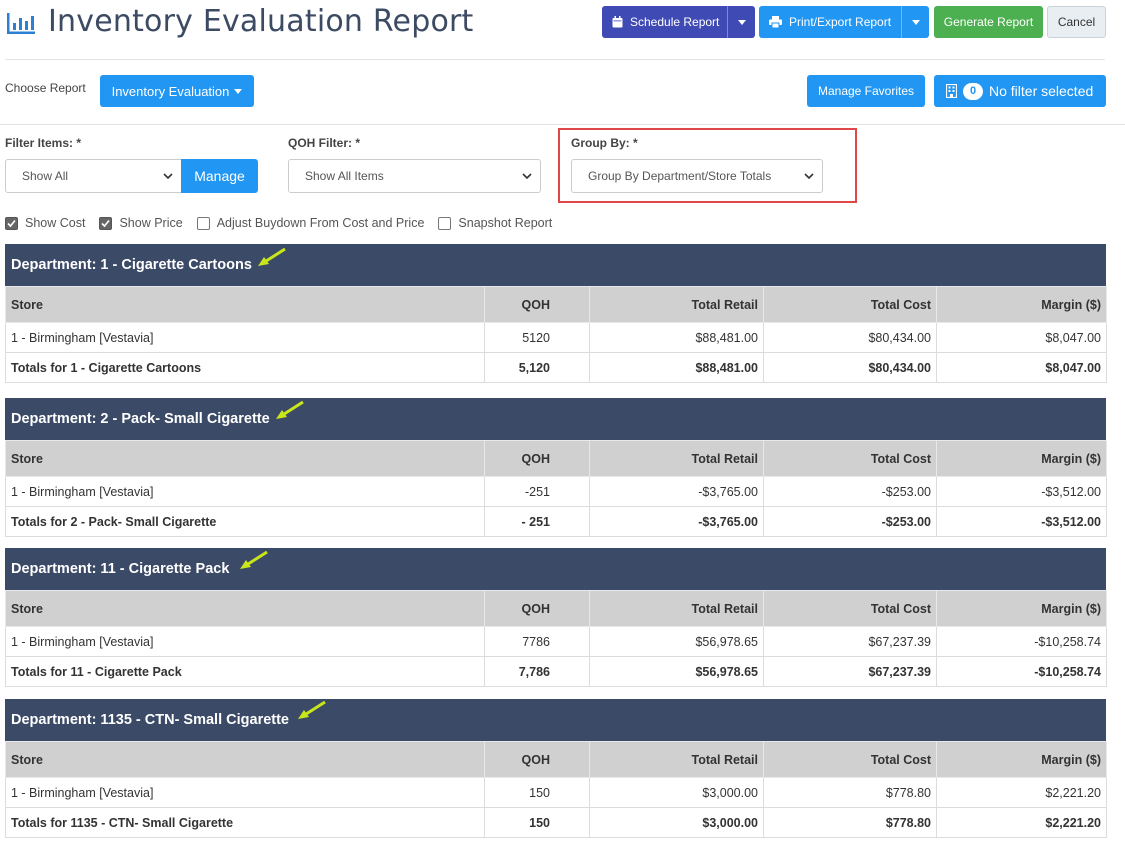  Describe the element at coordinates (320, 223) in the screenshot. I see `adjust-buydown-label: Adjust Buydown From Cost and Price` at that location.